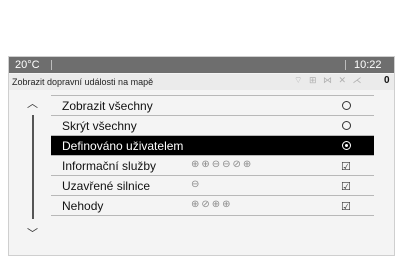  I want to click on menu-item-label: Uzavřené silnice, so click(106, 186).